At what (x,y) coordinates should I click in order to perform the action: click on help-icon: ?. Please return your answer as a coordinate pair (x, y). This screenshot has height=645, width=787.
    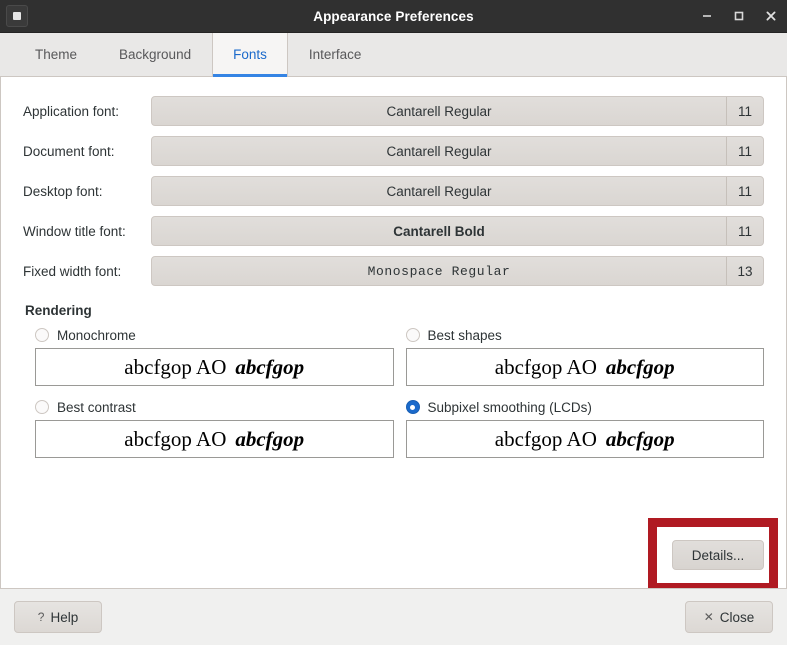
    Looking at the image, I should click on (41, 617).